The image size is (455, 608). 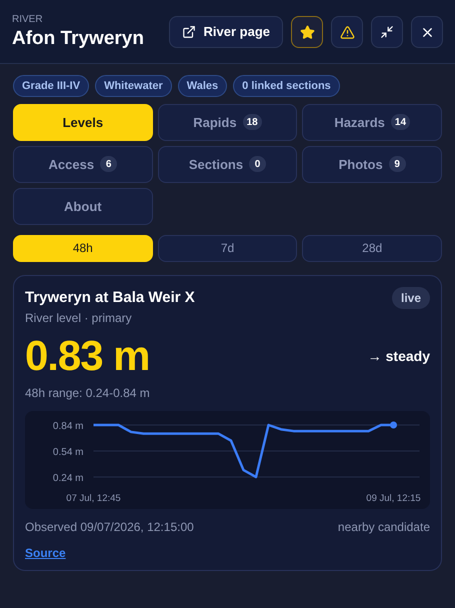 I want to click on count-badge: 0, so click(x=257, y=164).